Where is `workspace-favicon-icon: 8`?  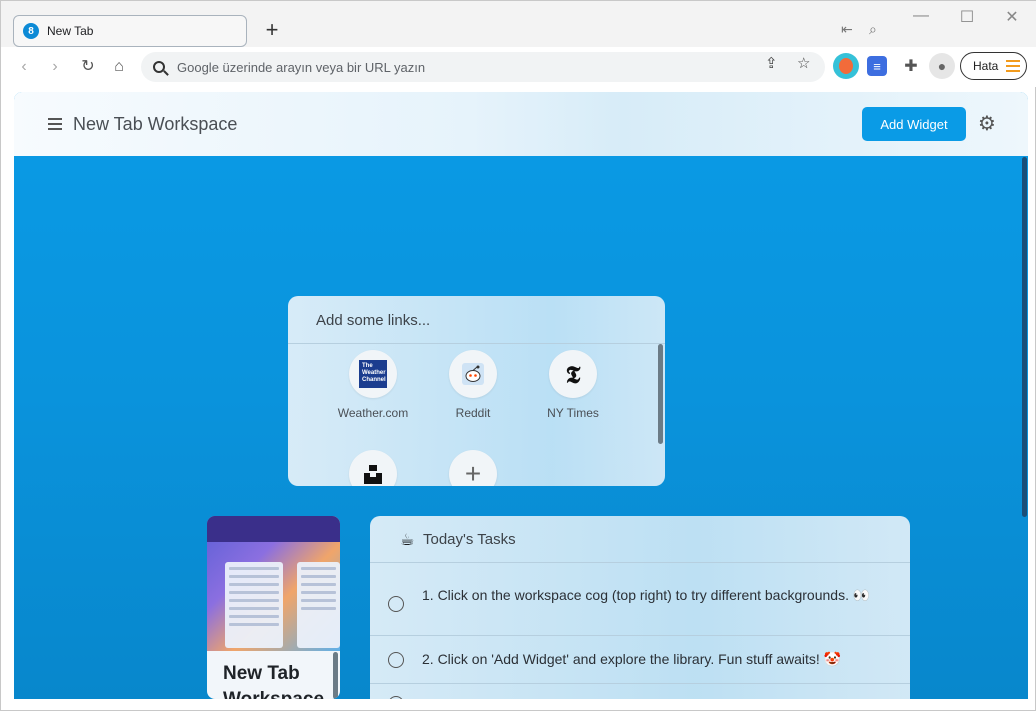
workspace-favicon-icon: 8 is located at coordinates (31, 31).